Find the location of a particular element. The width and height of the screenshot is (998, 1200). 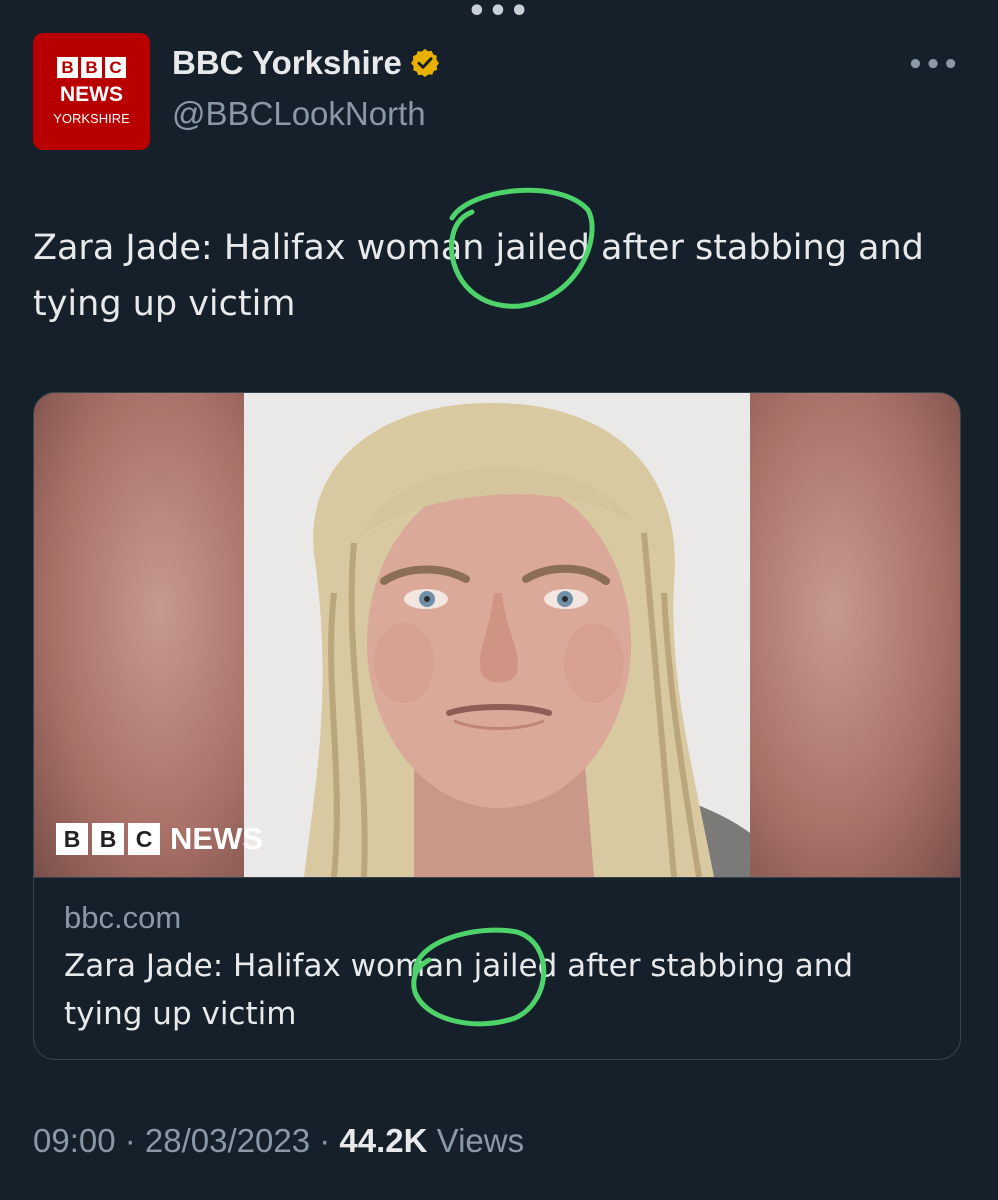

avatar-block-2: B is located at coordinates (91, 67).